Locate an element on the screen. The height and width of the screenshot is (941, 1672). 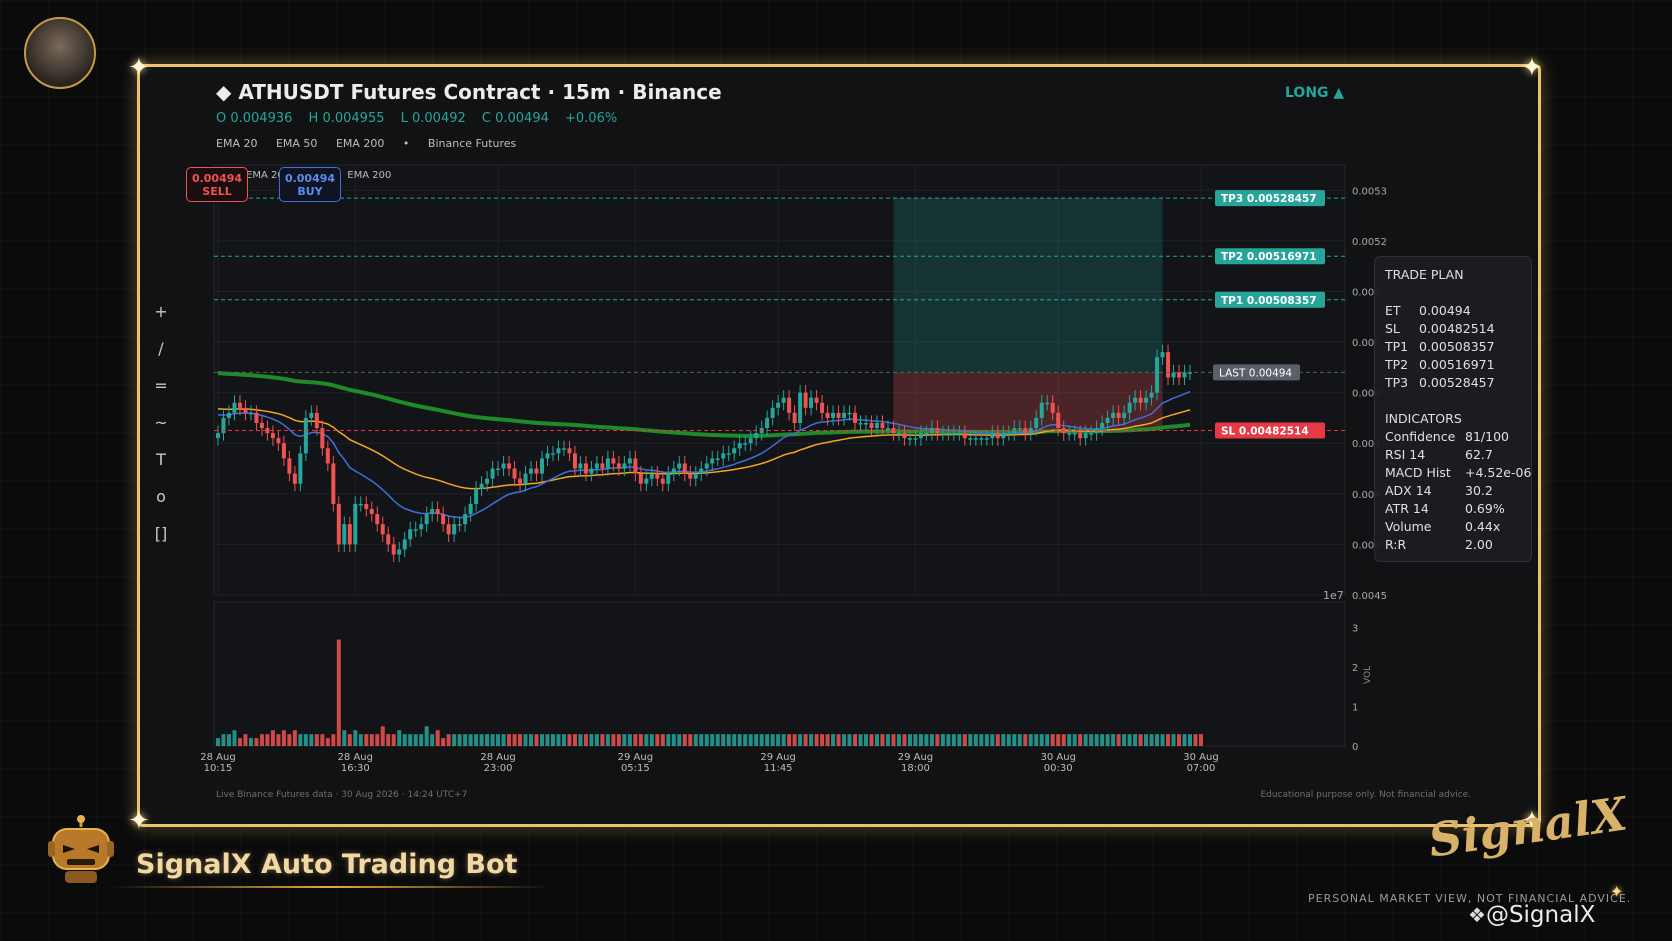
x-tick-time: 16:30 is located at coordinates (355, 768).